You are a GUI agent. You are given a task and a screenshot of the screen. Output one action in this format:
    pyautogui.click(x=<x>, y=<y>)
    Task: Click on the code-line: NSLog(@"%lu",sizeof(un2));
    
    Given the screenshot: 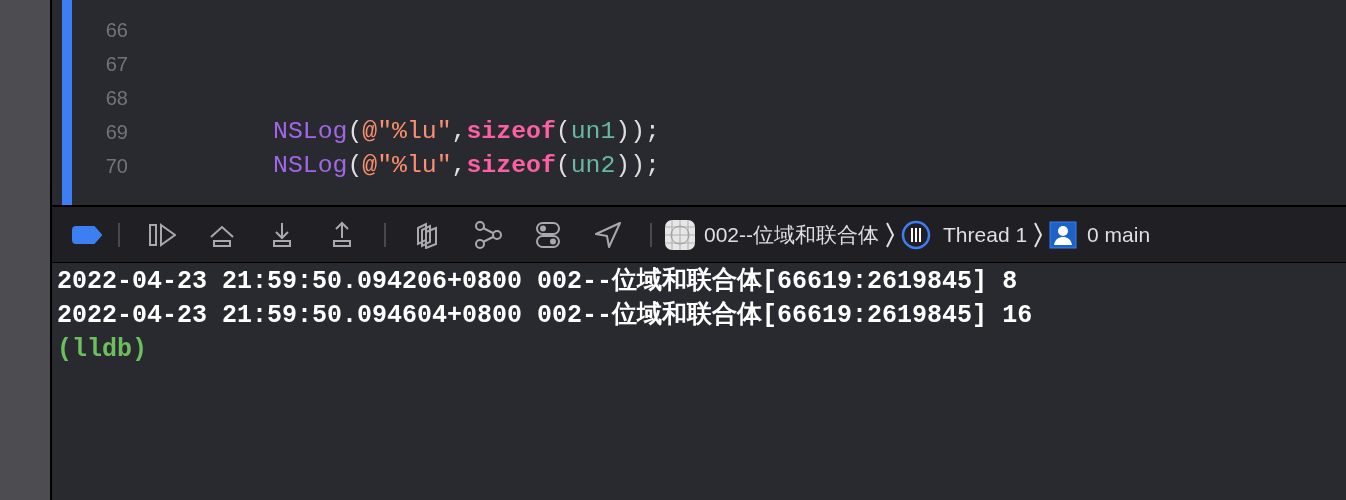 What is the action you would take?
    pyautogui.click(x=466, y=166)
    